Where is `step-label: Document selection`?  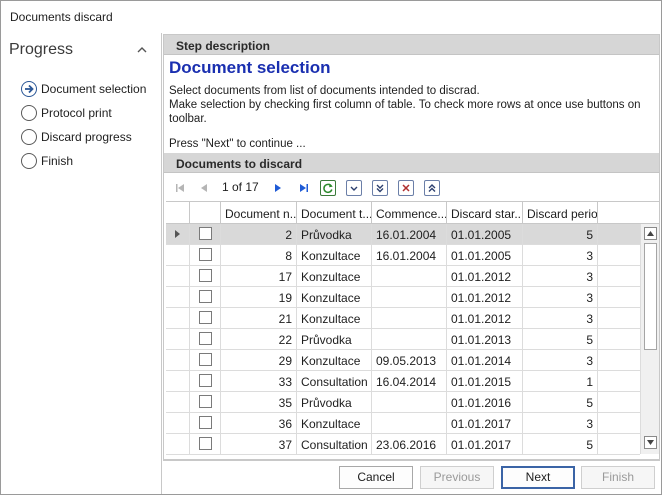 step-label: Document selection is located at coordinates (94, 89).